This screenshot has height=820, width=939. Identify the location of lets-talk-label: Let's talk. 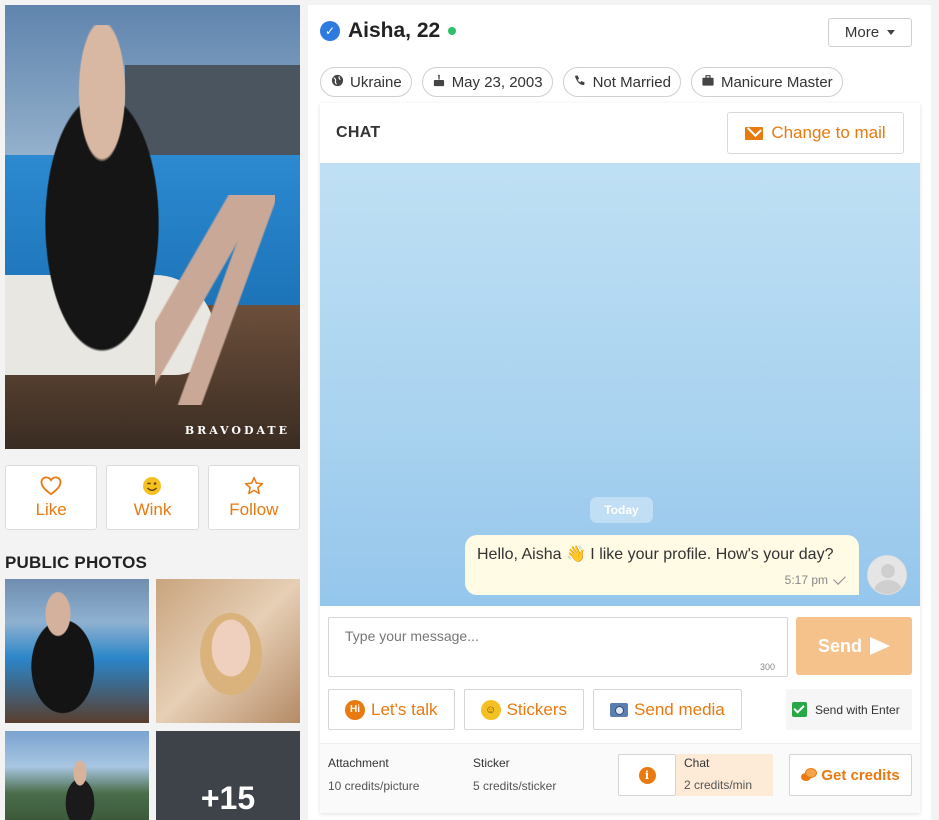
(404, 709).